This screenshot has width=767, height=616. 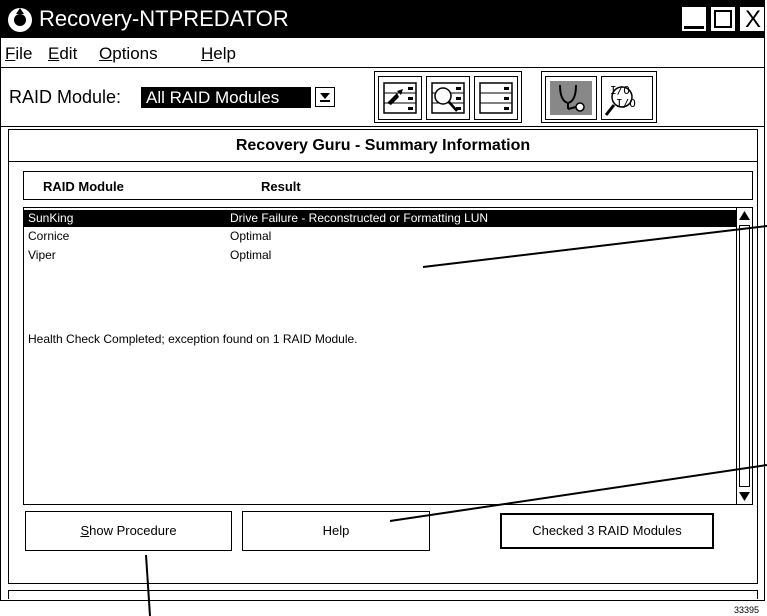 I want to click on raid-module-label: RAID Module:, so click(x=65, y=97).